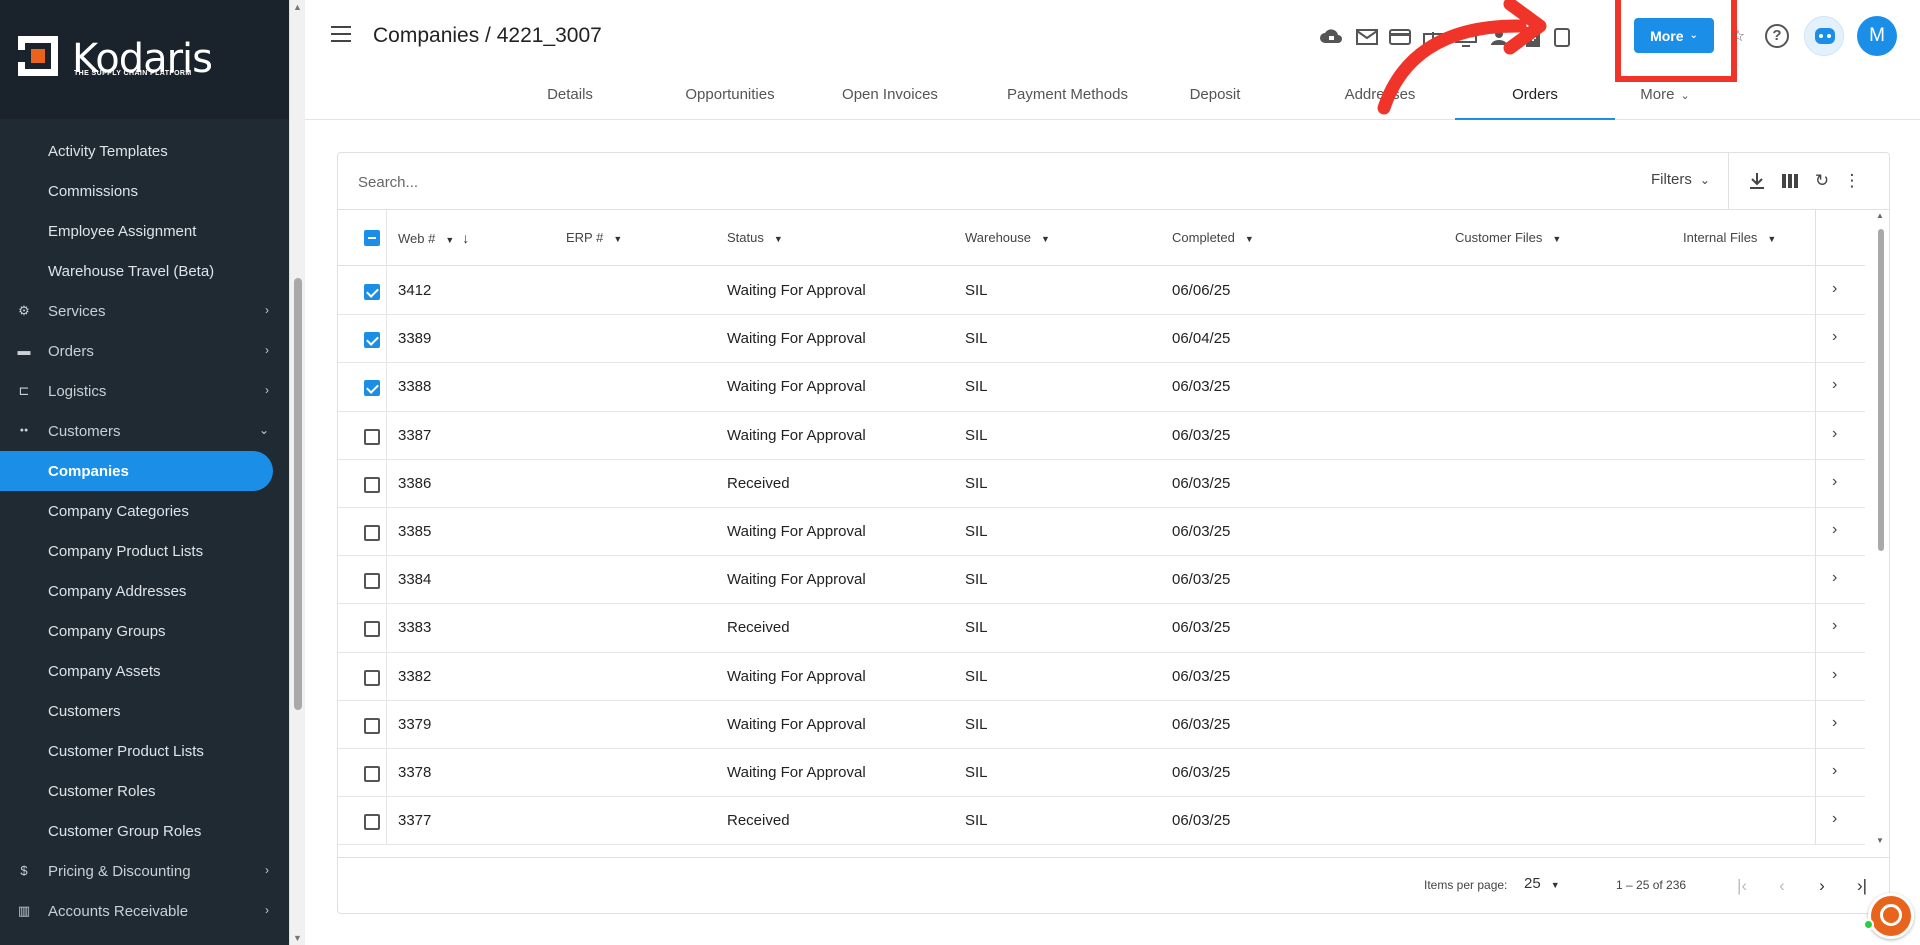 The image size is (1920, 945). I want to click on table-row: 3382 Waiting For Approval SIL 06/03/25 ›, so click(1101, 677).